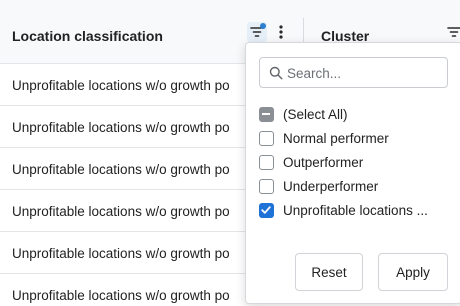 The height and width of the screenshot is (306, 460). I want to click on more-vertical-icon, so click(281, 32).